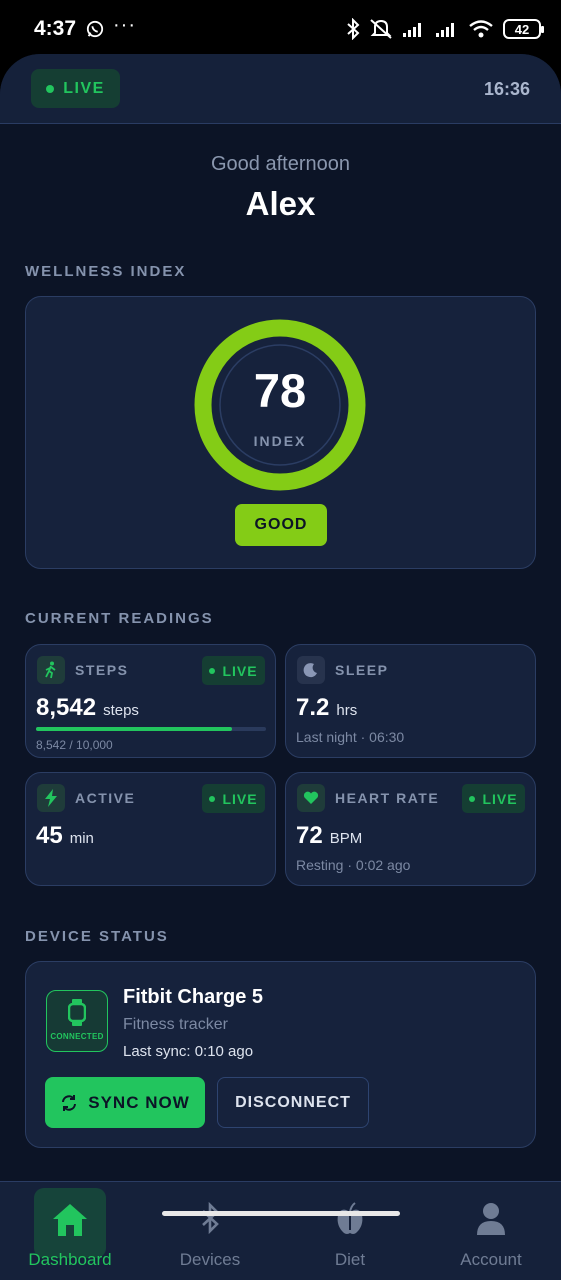 The image size is (561, 1280). I want to click on device-connected-badge: CONNECTED, so click(77, 1036).